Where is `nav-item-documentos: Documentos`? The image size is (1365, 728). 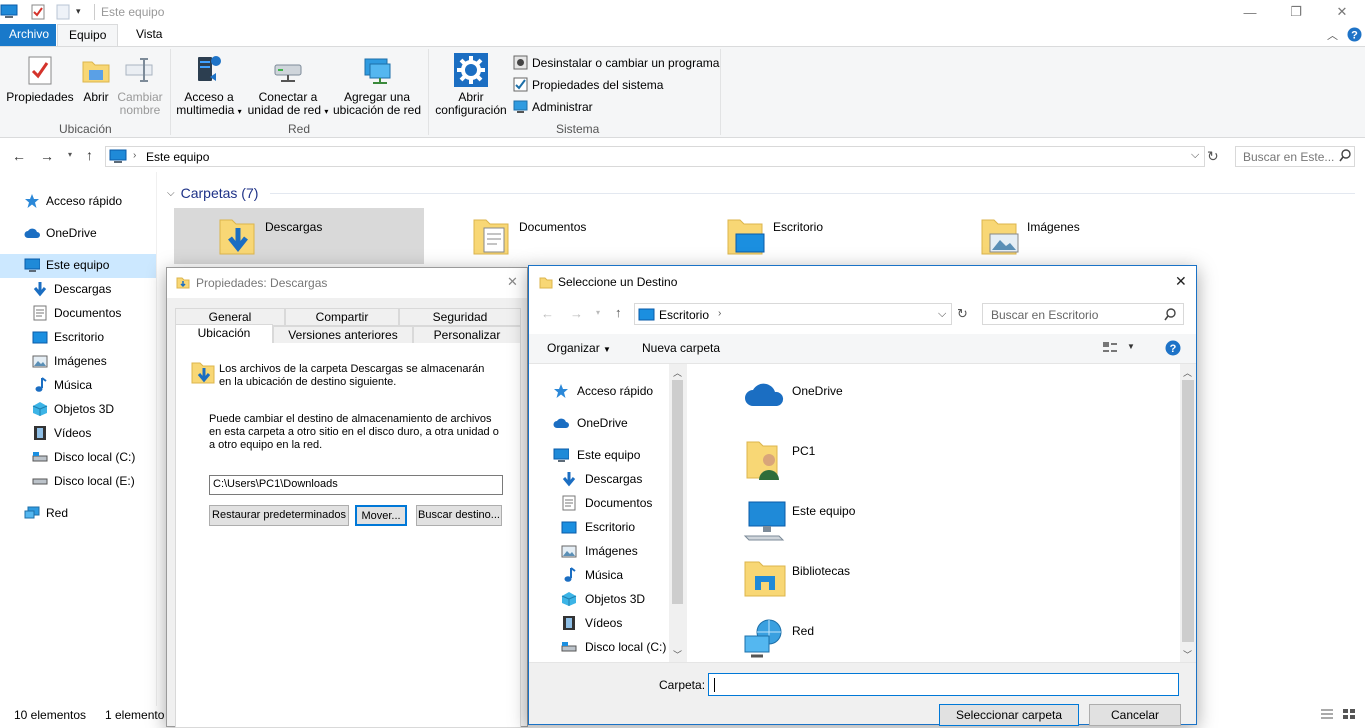 nav-item-documentos: Documentos is located at coordinates (76, 313).